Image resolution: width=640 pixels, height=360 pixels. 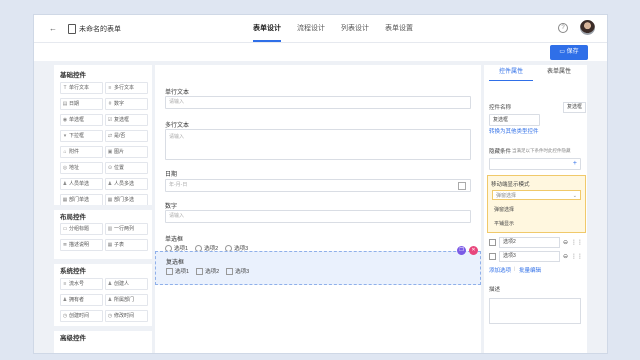 I want to click on palette-item: ◷ 创建时间, so click(x=81, y=316).